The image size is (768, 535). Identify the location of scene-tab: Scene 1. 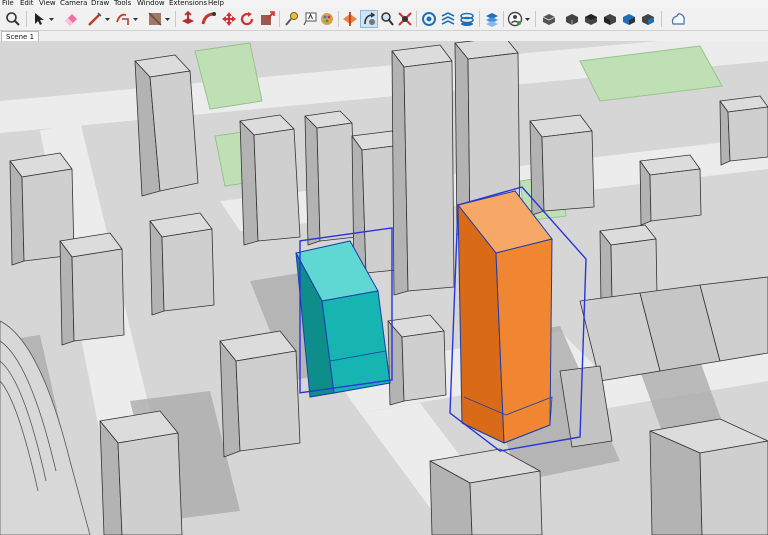
(20, 36).